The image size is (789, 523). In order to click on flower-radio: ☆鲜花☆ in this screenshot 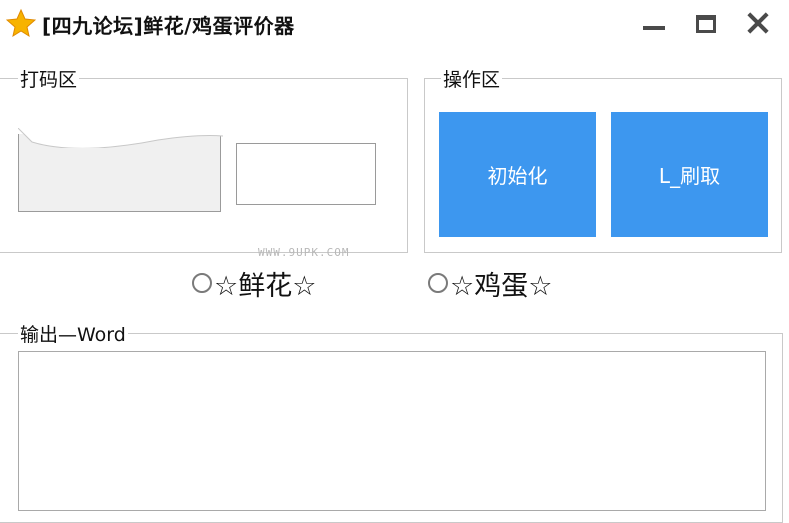, I will do `click(254, 283)`.